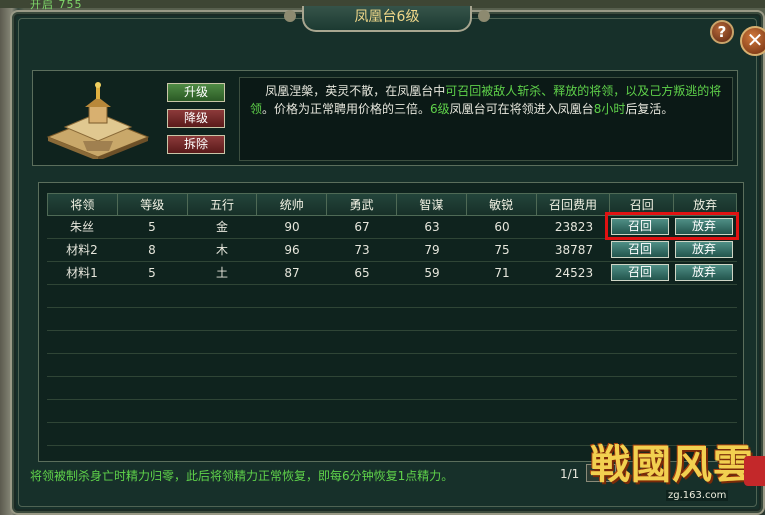 This screenshot has width=765, height=515. I want to click on desc-text-2: 。价格为正常聘用价格的三倍。, so click(346, 109).